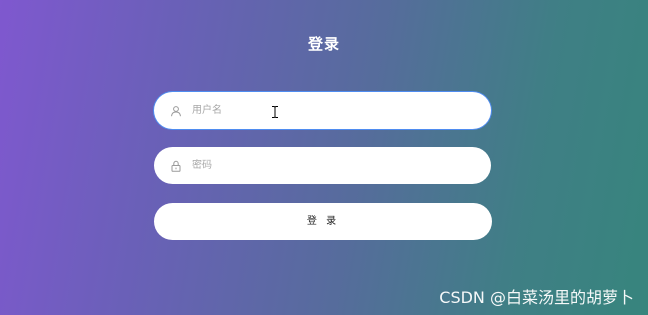 The width and height of the screenshot is (648, 315). What do you see at coordinates (341, 110) in the screenshot?
I see `username-input` at bounding box center [341, 110].